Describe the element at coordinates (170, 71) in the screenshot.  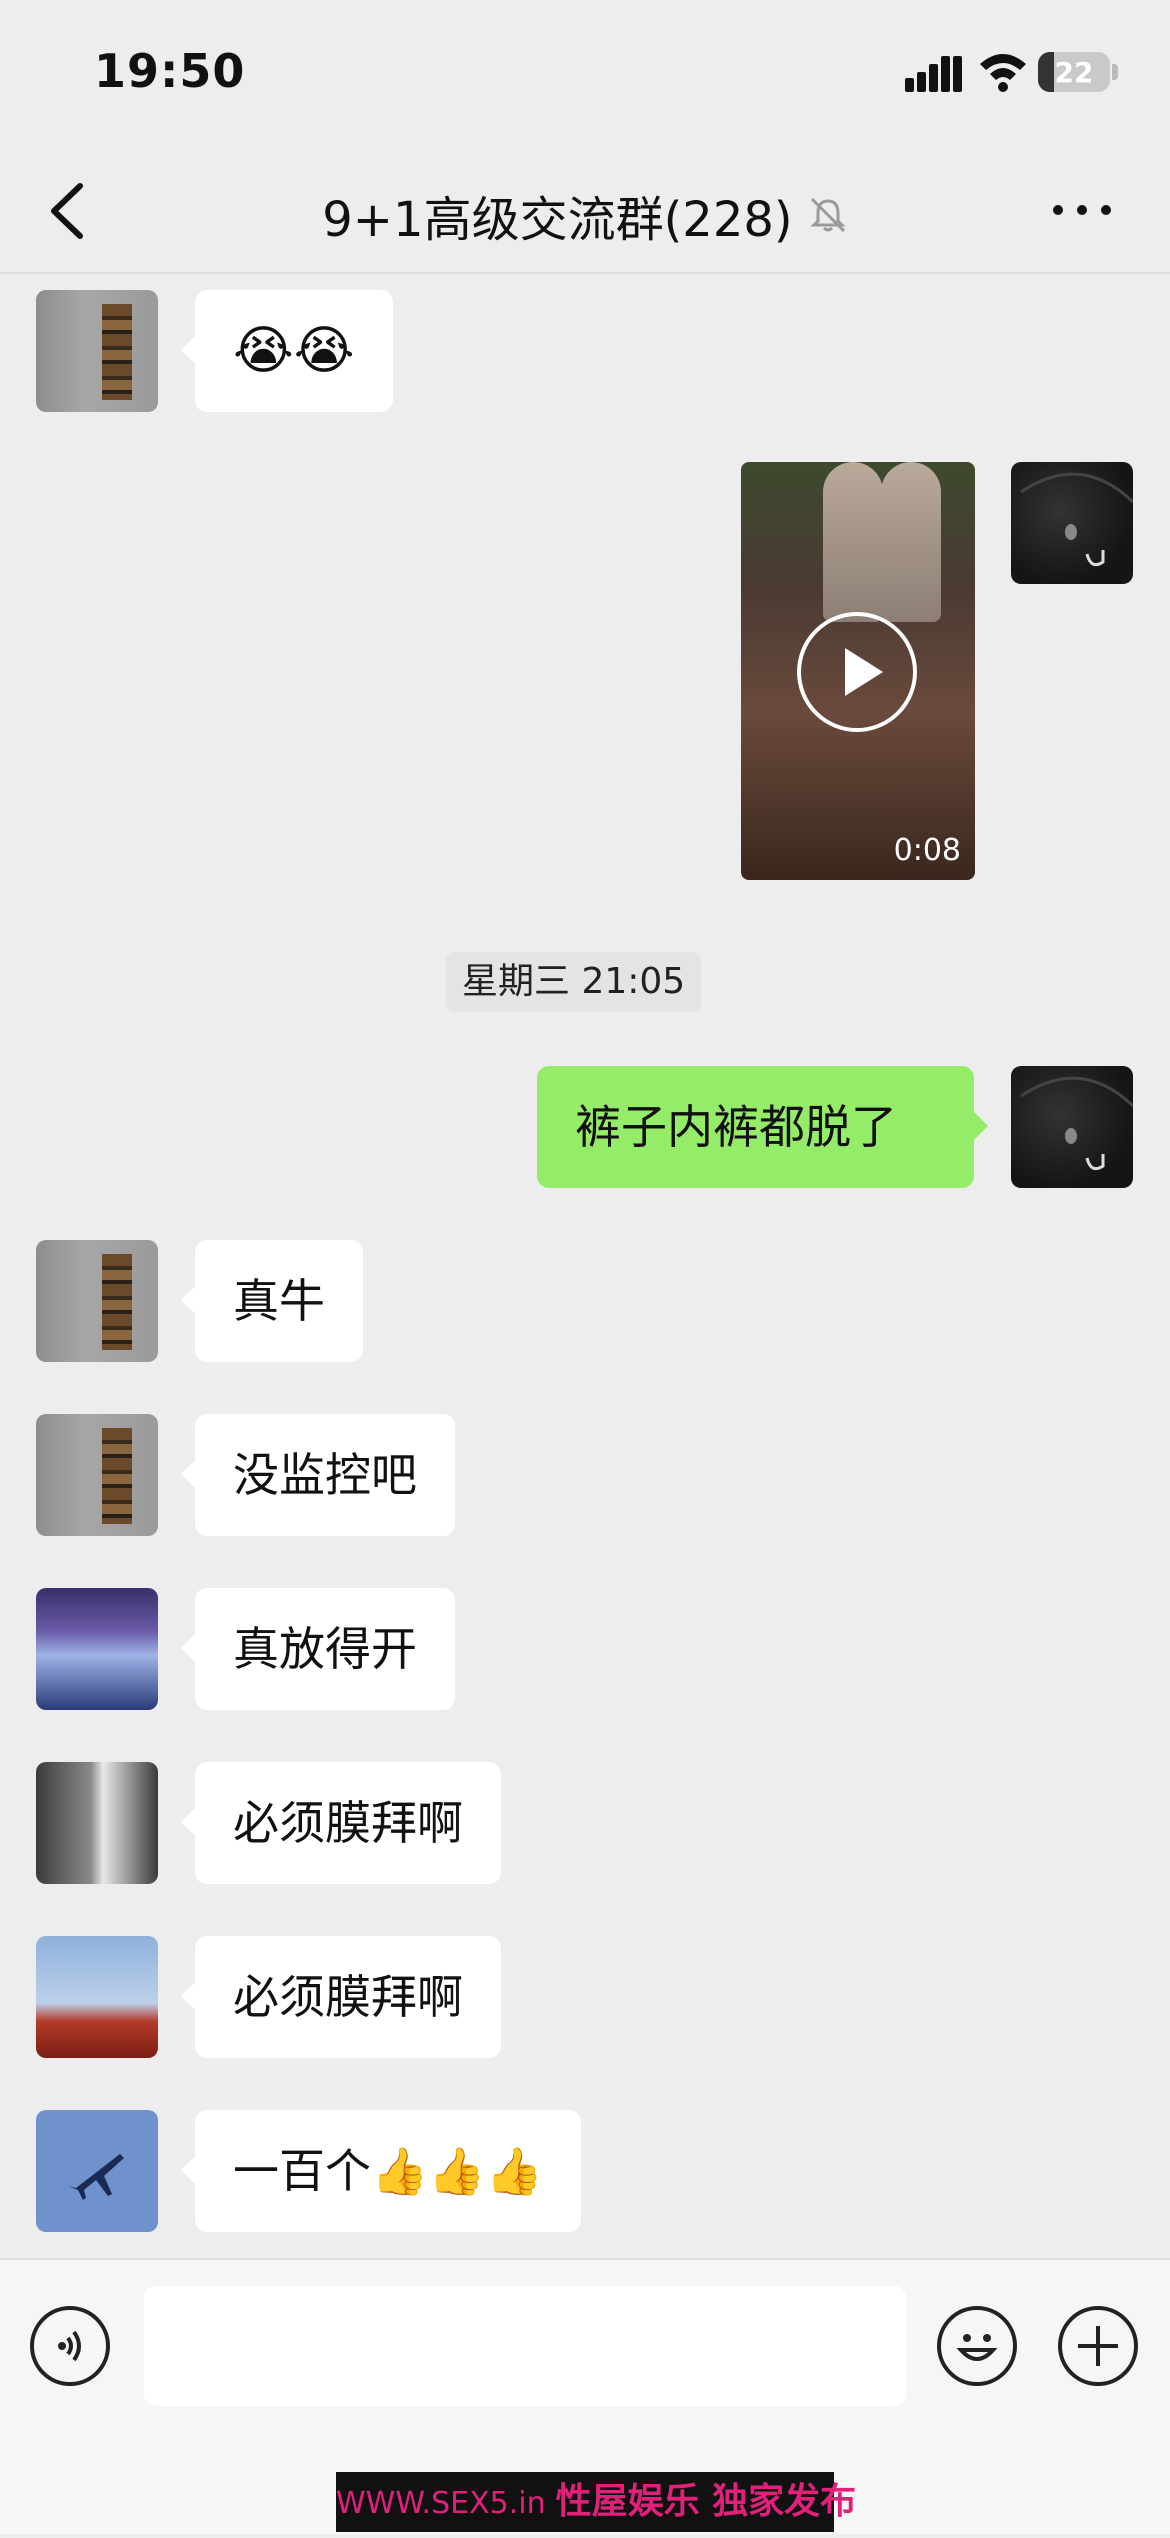
I see `status-time: 19:50` at that location.